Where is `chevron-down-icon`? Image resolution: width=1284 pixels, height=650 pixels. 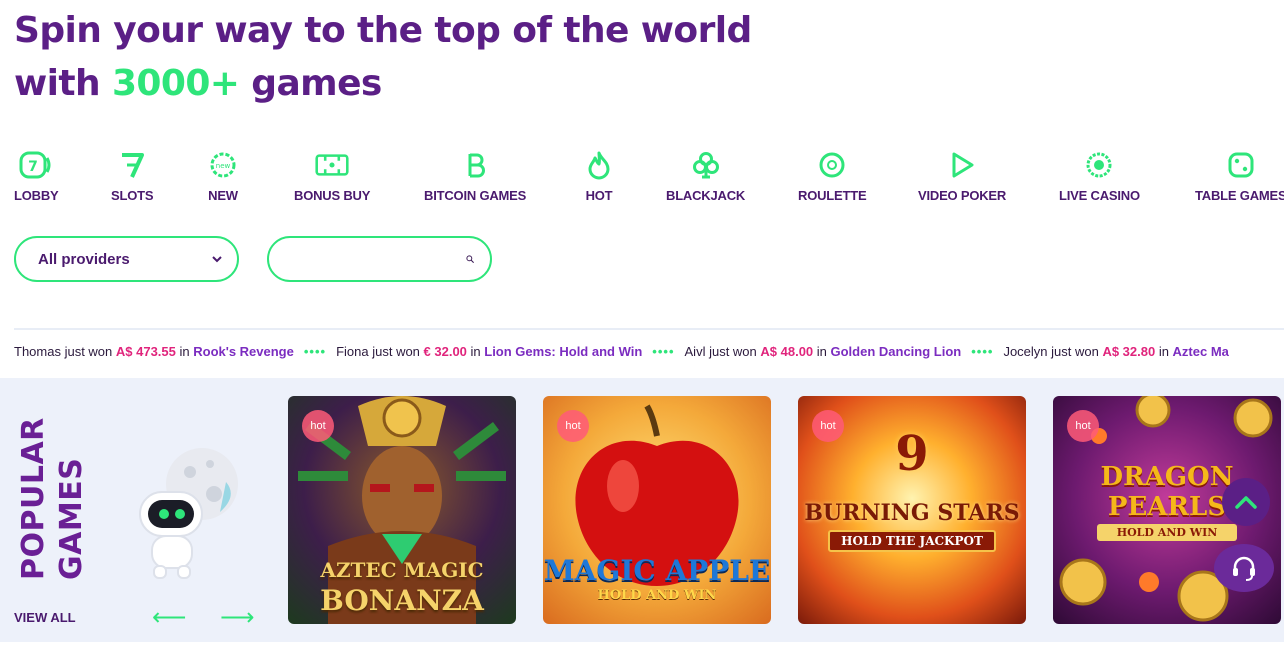 chevron-down-icon is located at coordinates (217, 259).